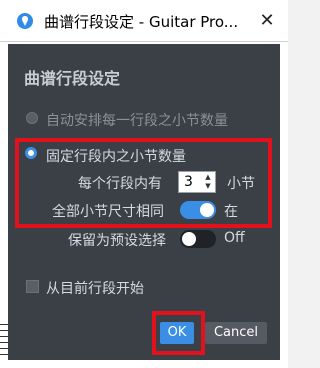 The width and height of the screenshot is (320, 368). Describe the element at coordinates (267, 21) in the screenshot. I see `close-button: ✕` at that location.